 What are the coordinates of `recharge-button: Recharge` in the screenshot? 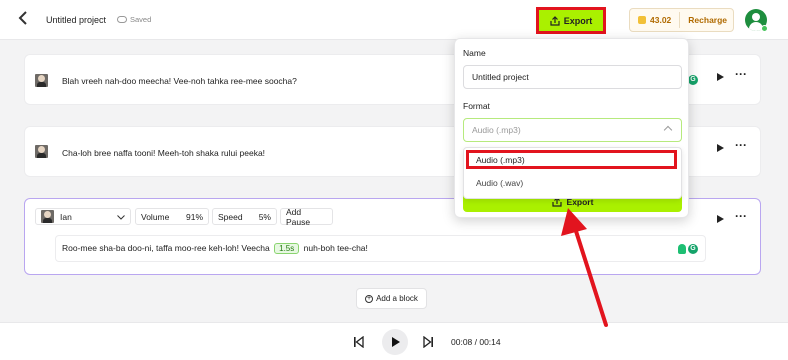 It's located at (707, 20).